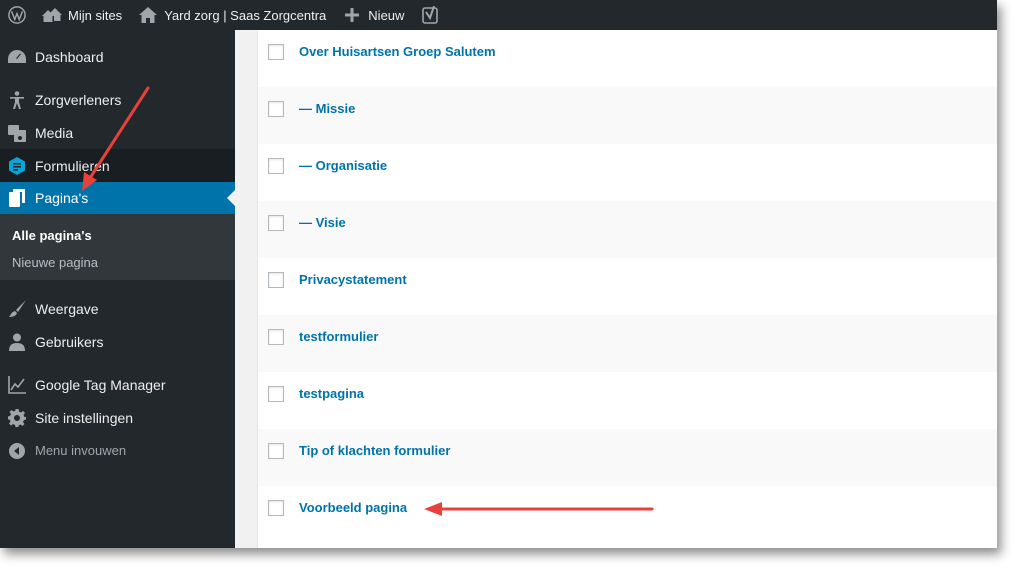 The image size is (1024, 574). I want to click on menu-paginas: Pagina's, so click(117, 198).